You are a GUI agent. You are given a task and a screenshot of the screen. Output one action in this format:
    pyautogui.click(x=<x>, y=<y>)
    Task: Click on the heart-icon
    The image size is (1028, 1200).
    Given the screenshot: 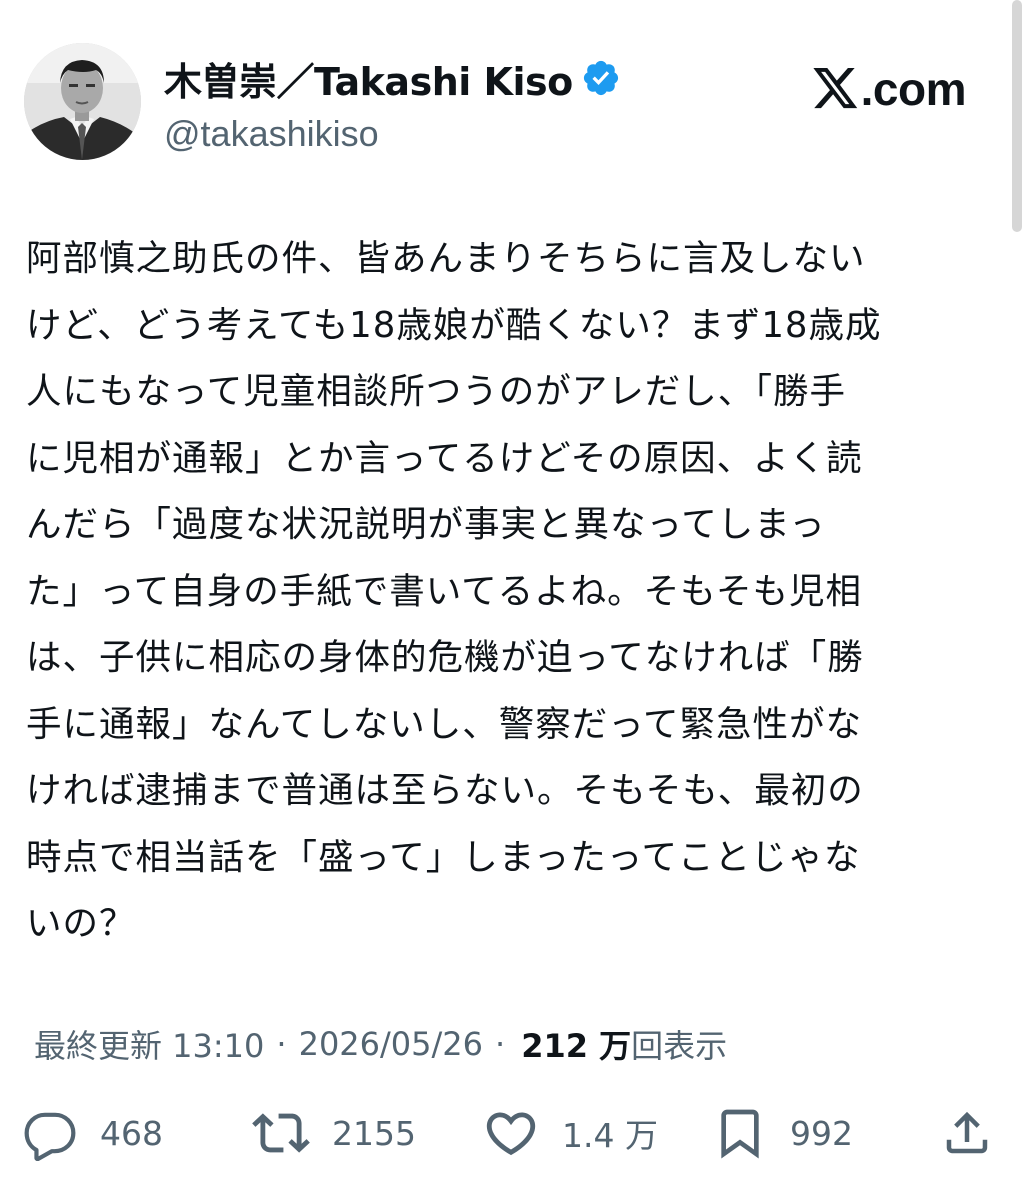 What is the action you would take?
    pyautogui.click(x=511, y=1134)
    